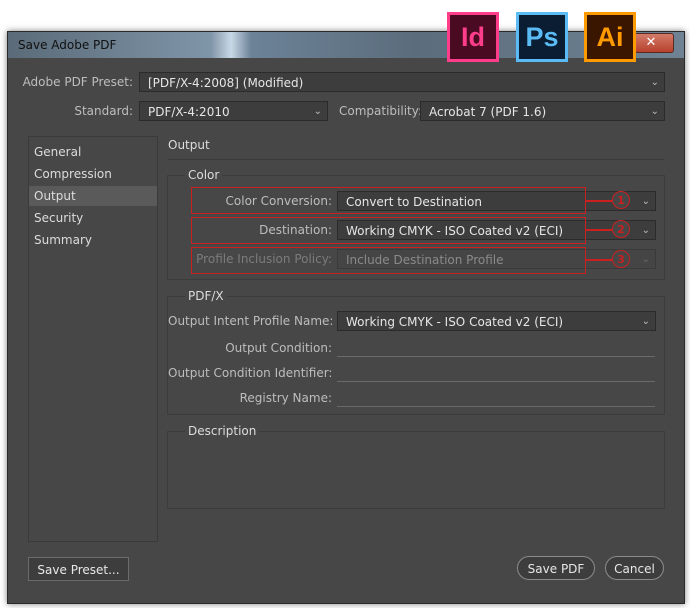 The image size is (690, 608). Describe the element at coordinates (496, 397) in the screenshot. I see `registry-name-field` at that location.